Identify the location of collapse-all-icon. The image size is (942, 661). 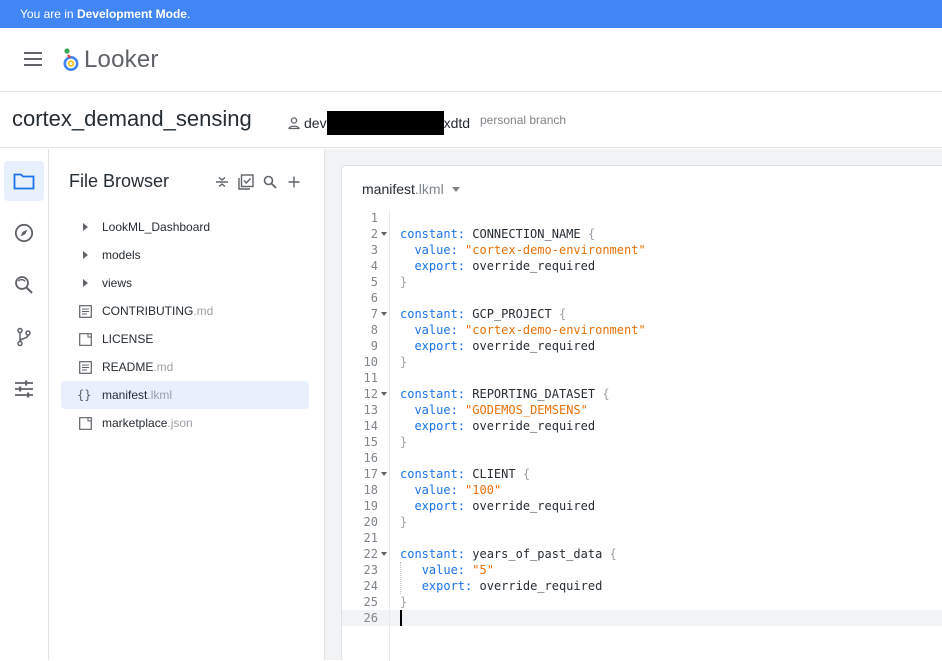
(222, 182).